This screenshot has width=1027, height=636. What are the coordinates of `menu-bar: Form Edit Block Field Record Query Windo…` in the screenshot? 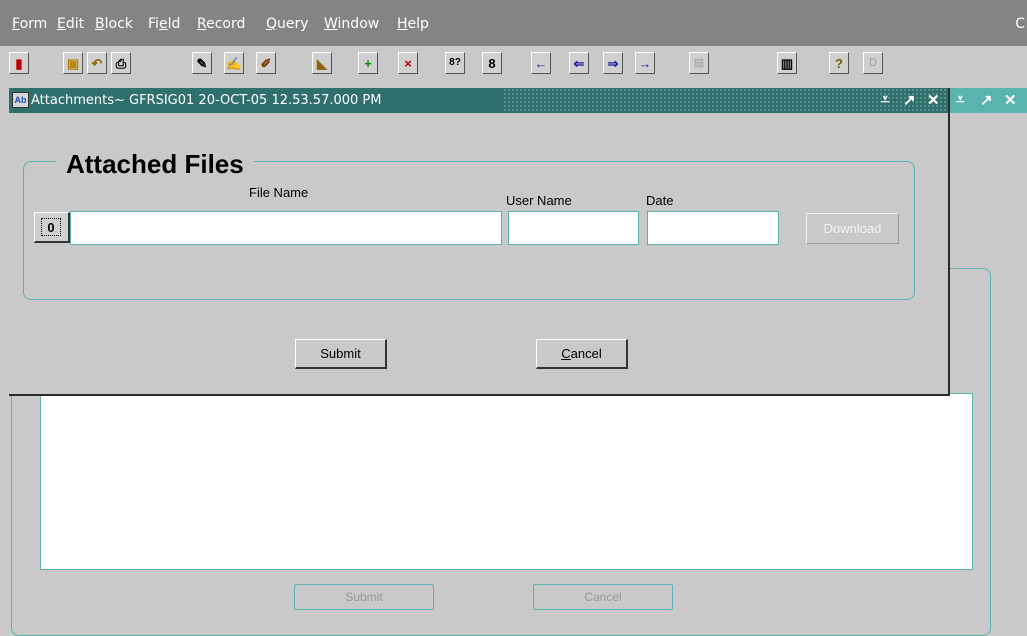 It's located at (513, 23).